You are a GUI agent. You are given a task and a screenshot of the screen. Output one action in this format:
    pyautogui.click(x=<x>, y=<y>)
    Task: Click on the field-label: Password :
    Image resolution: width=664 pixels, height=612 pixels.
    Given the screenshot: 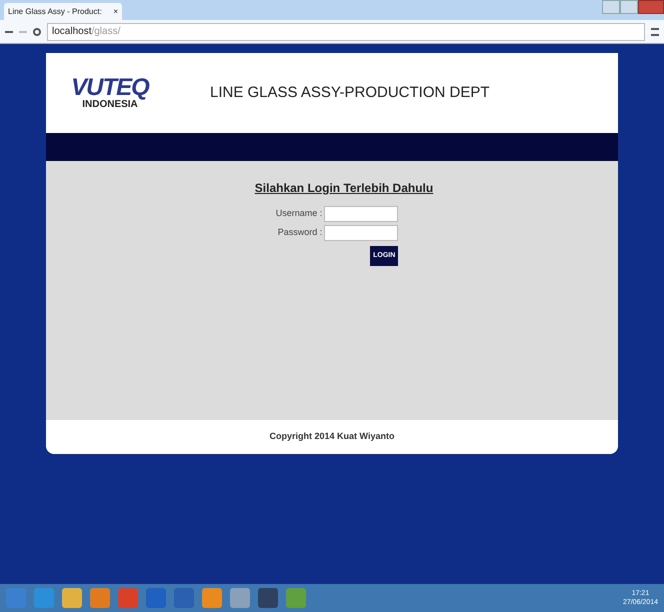 What is the action you would take?
    pyautogui.click(x=300, y=233)
    